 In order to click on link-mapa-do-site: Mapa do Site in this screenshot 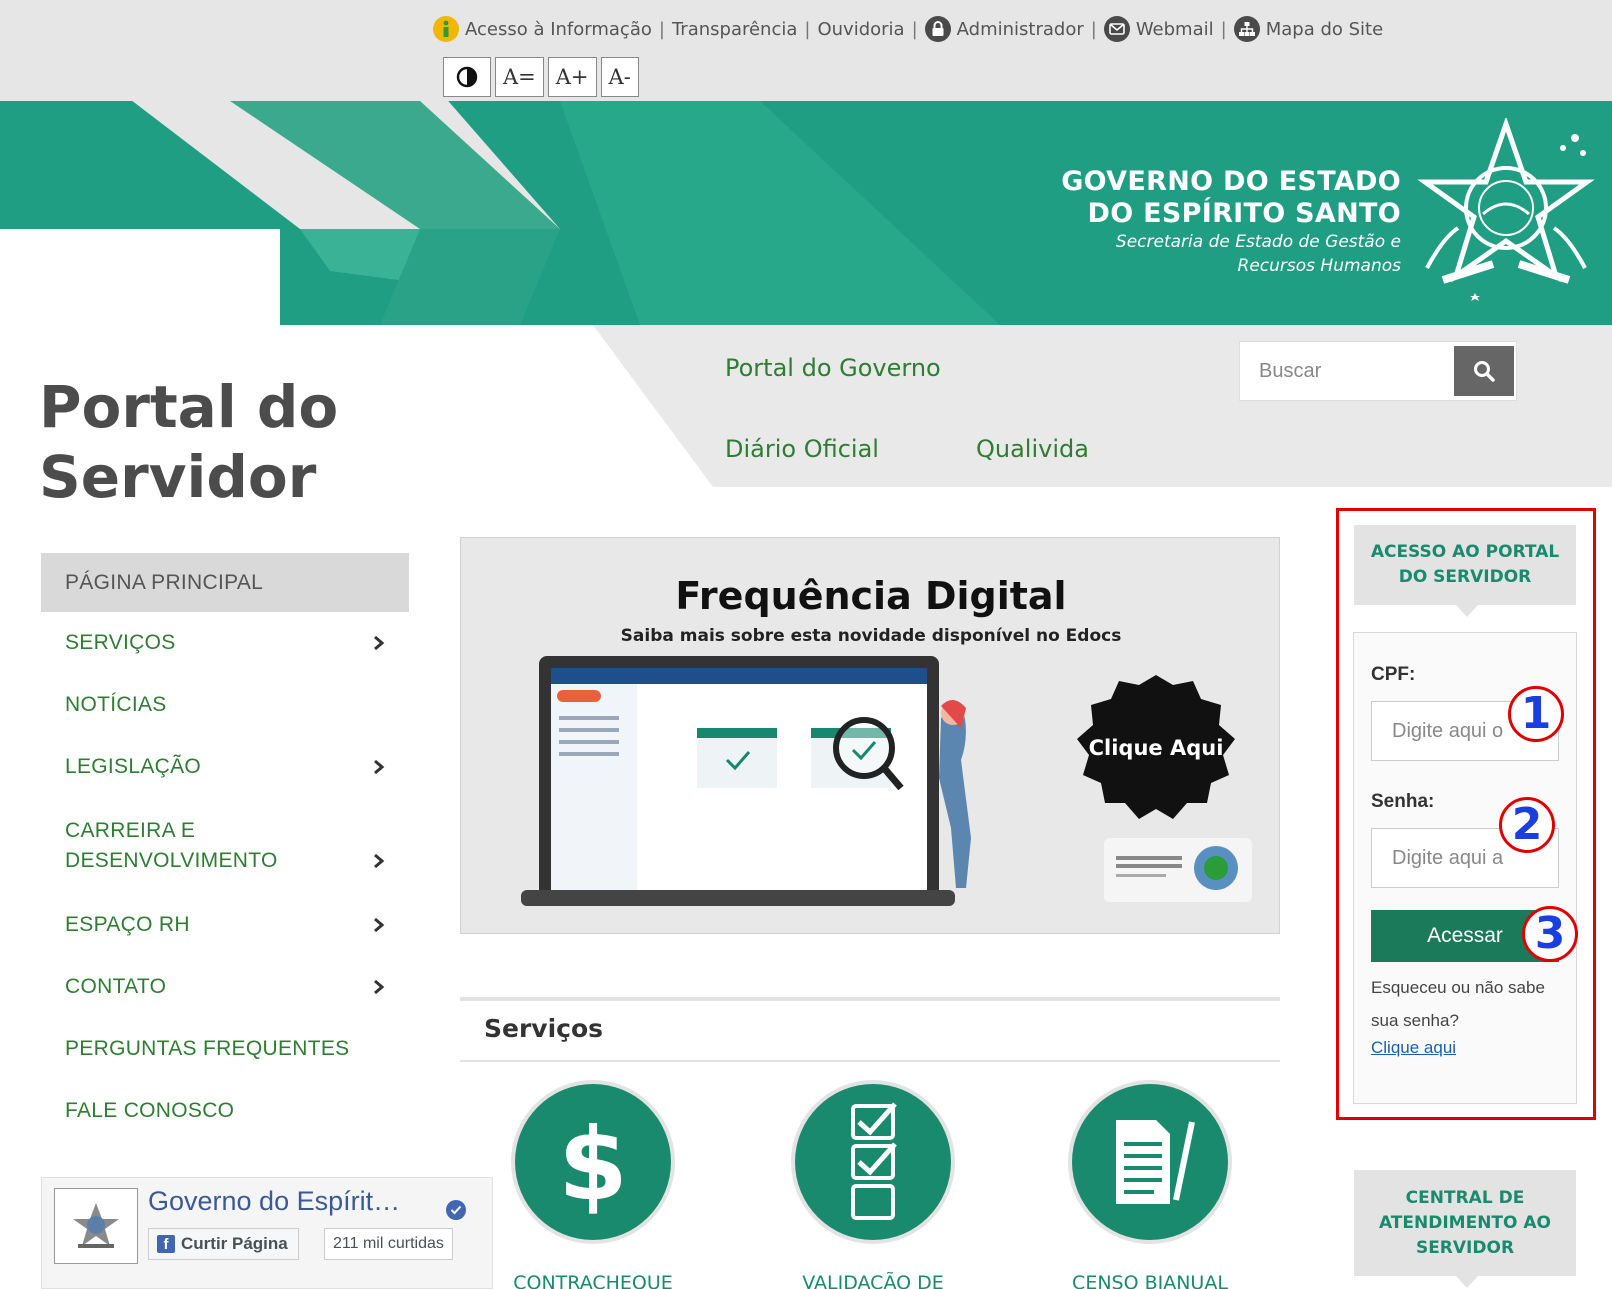, I will do `click(1308, 29)`.